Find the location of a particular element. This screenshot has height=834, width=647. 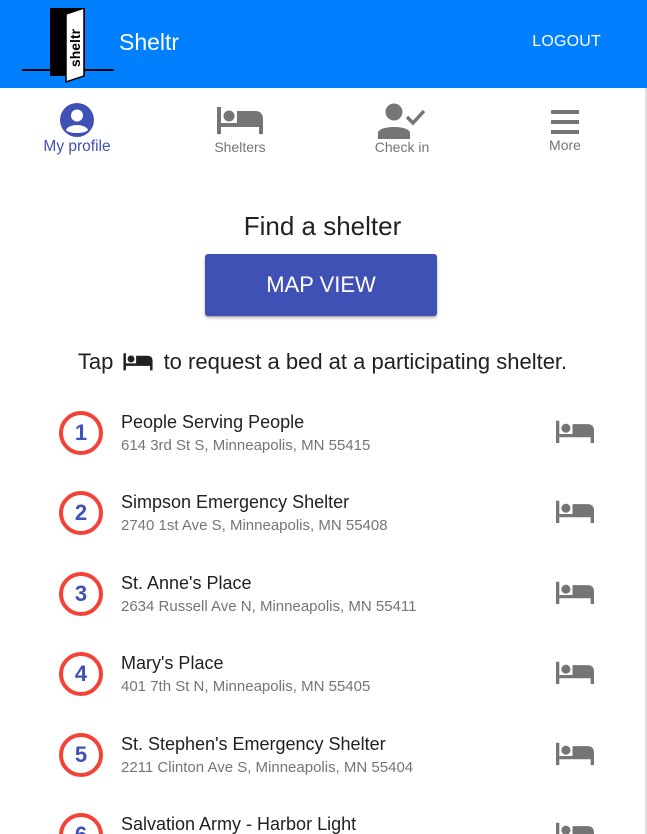

hint-text-before: Tap is located at coordinates (95, 361).